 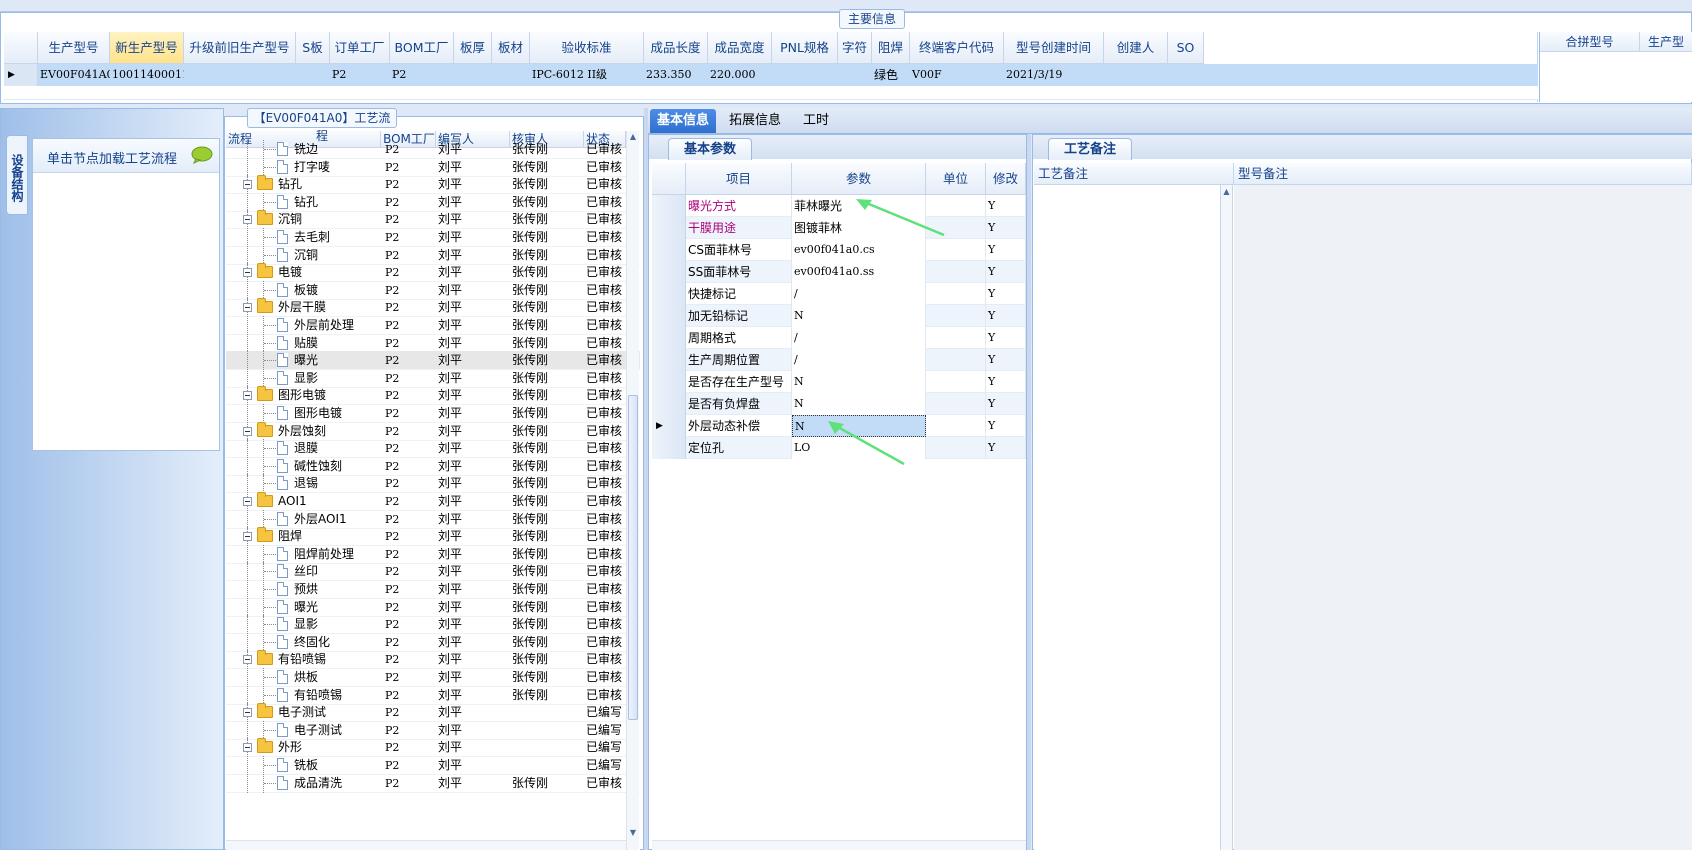 What do you see at coordinates (433, 519) in the screenshot?
I see `tree-node-row: 外层AOI1 P2 刘平 张传刚 已审核` at bounding box center [433, 519].